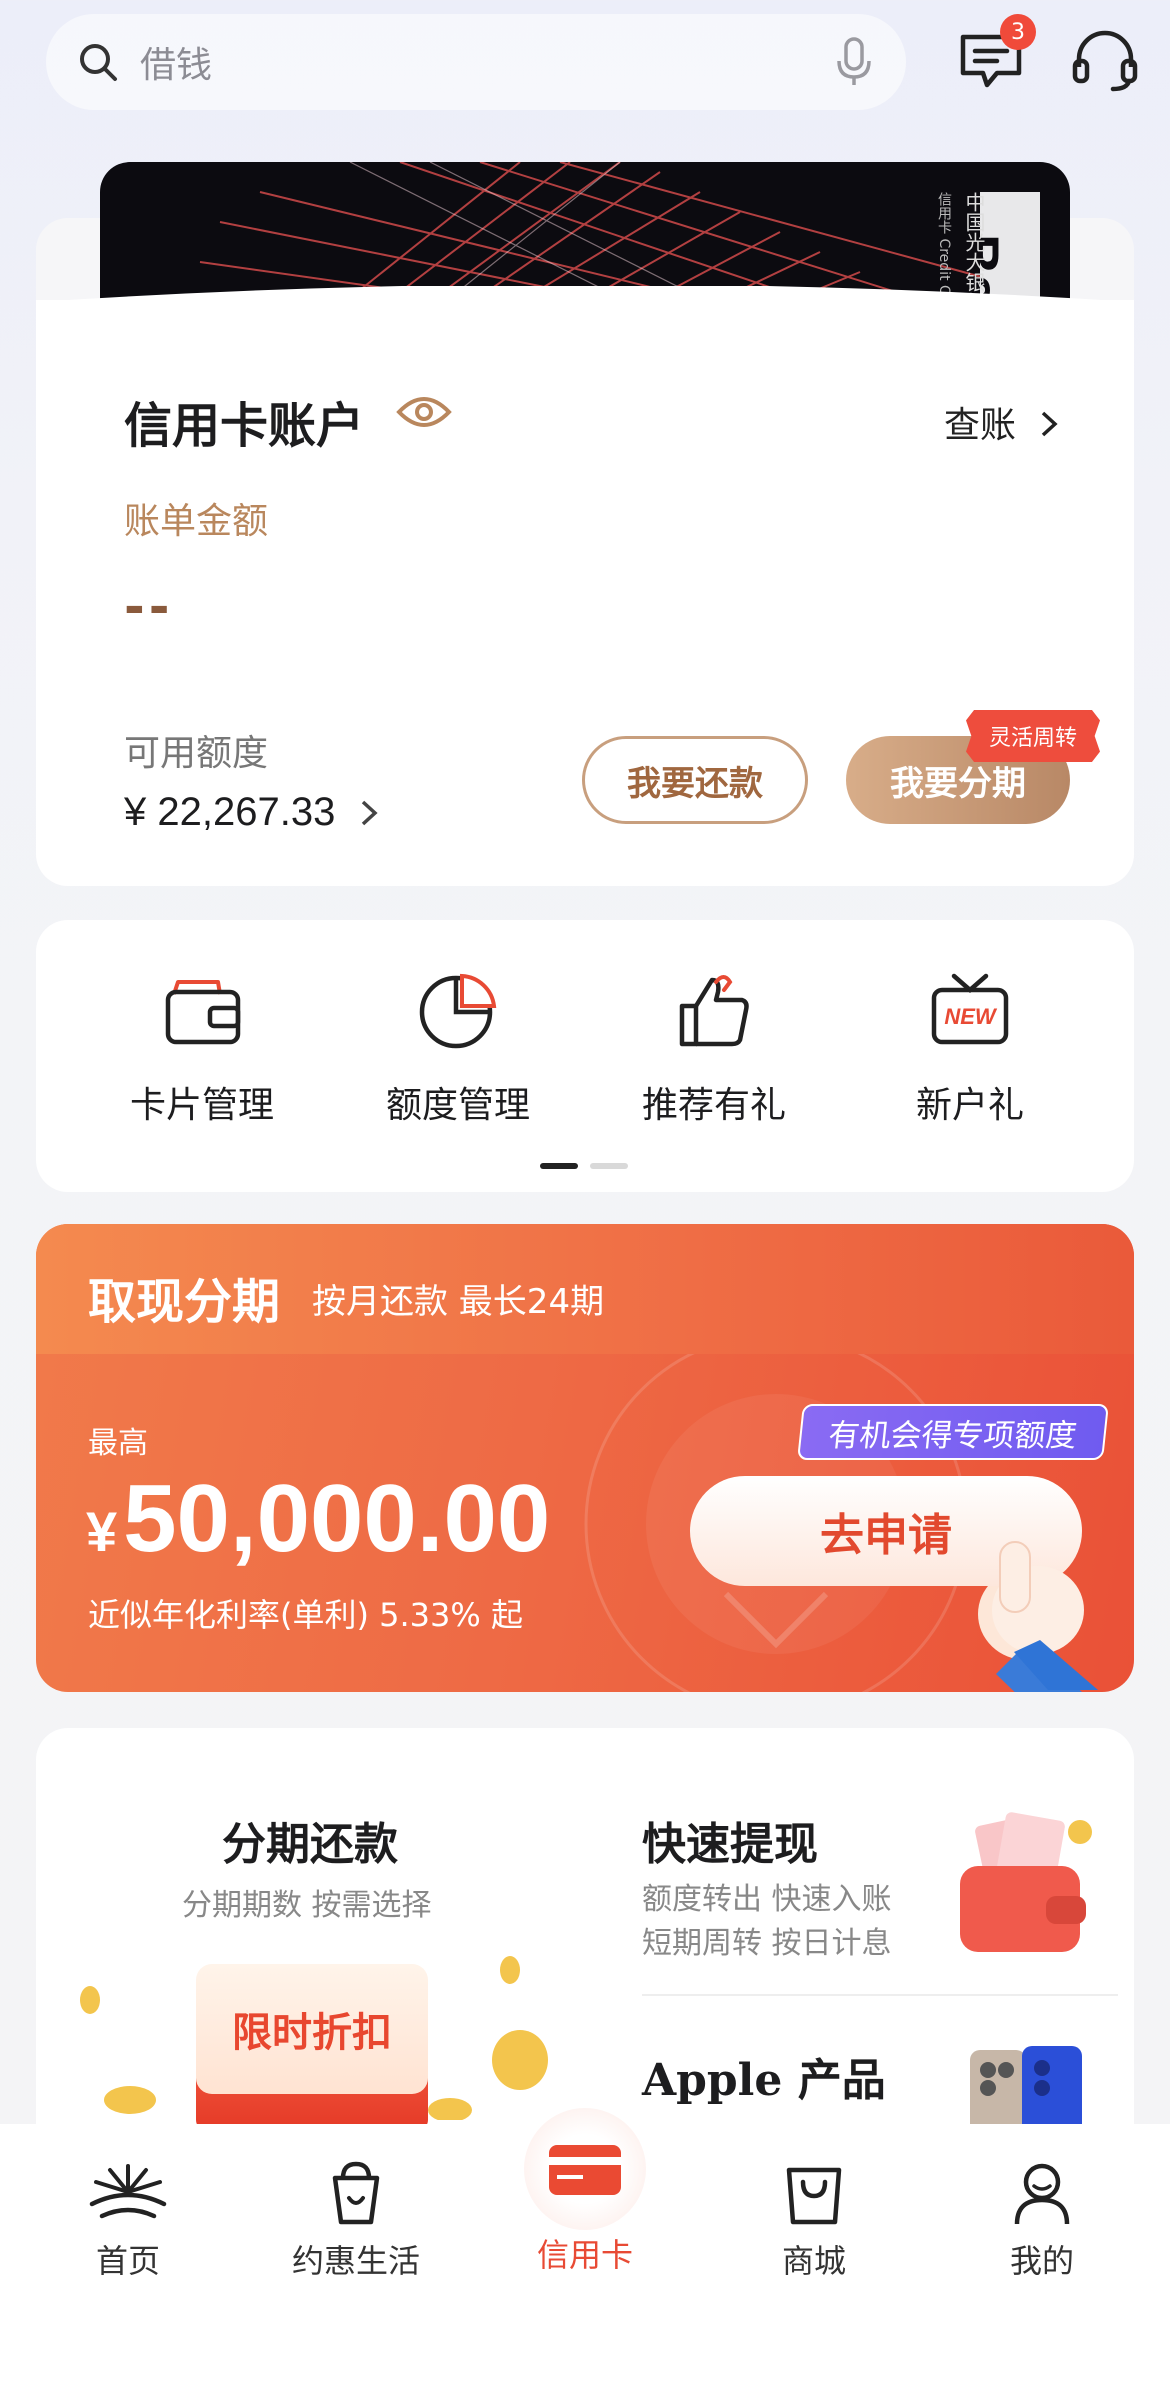 This screenshot has height=2383, width=1170. Describe the element at coordinates (476, 62) in the screenshot. I see `search-bar: 借钱` at that location.